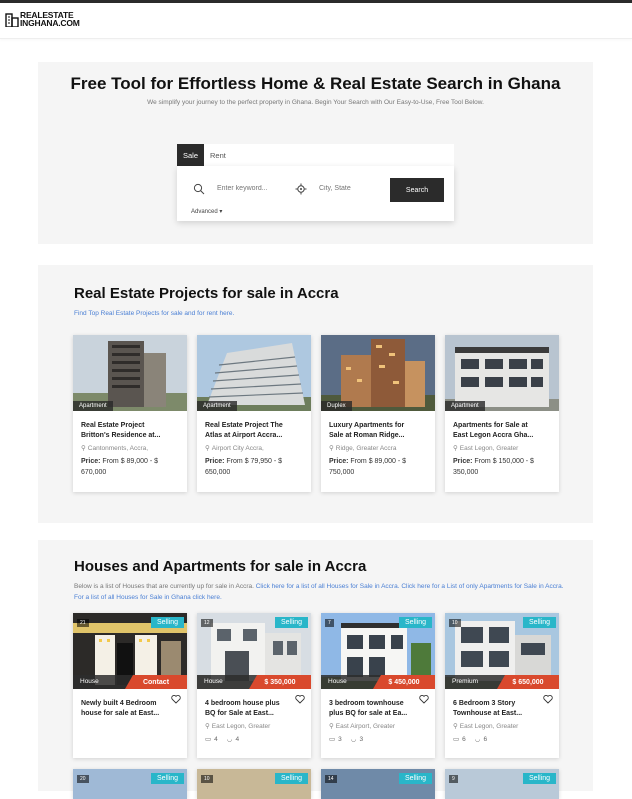 The height and width of the screenshot is (799, 632). I want to click on house-amenities: ▭ 4 ◡ 4, so click(254, 739).